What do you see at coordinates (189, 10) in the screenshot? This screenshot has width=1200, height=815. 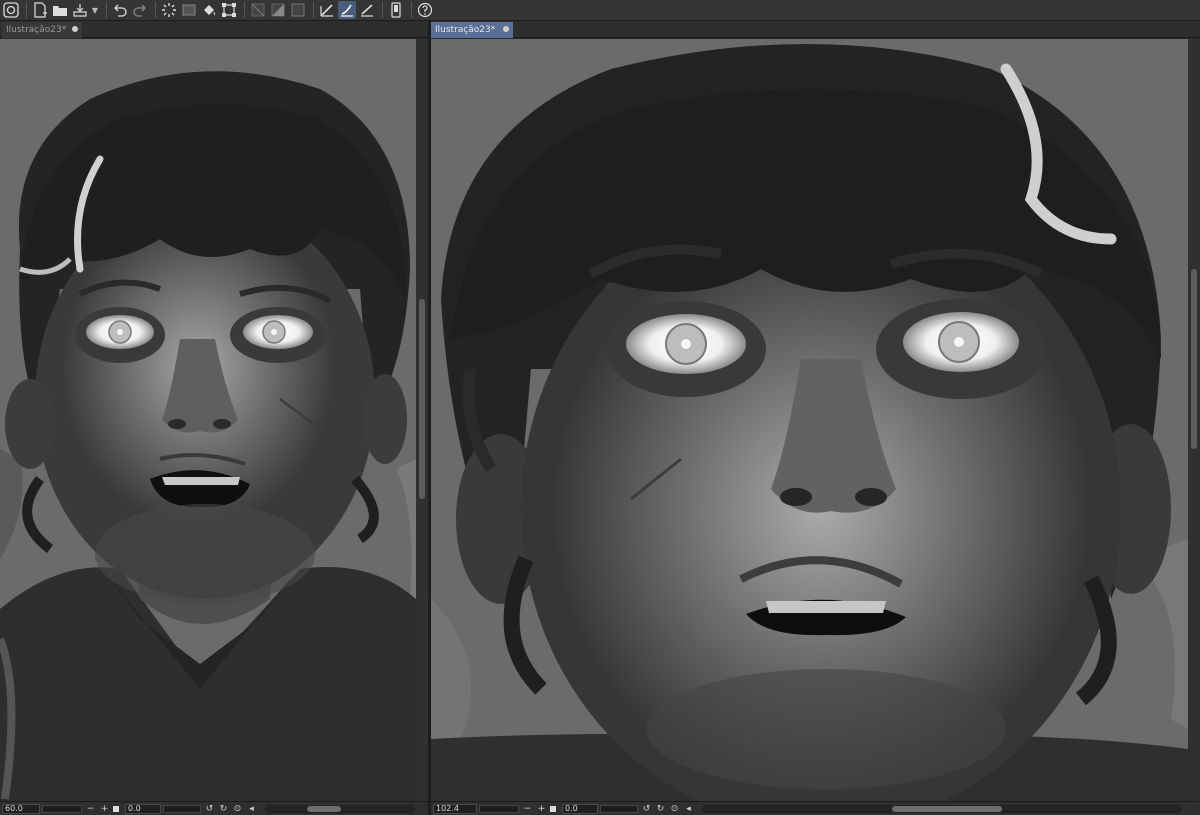 I see `clear-icon` at bounding box center [189, 10].